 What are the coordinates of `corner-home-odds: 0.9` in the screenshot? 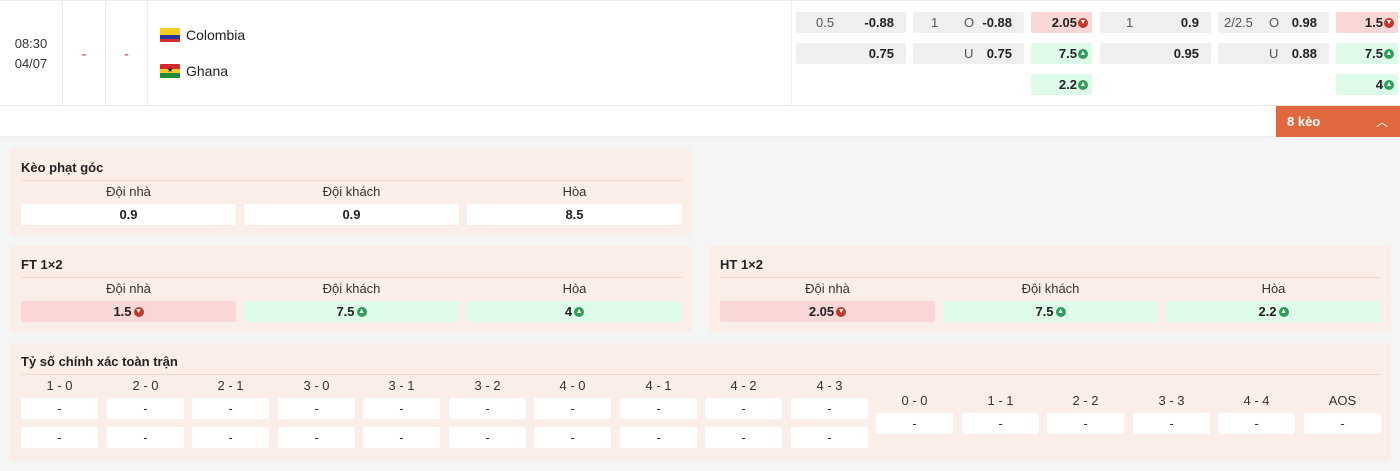 It's located at (128, 214).